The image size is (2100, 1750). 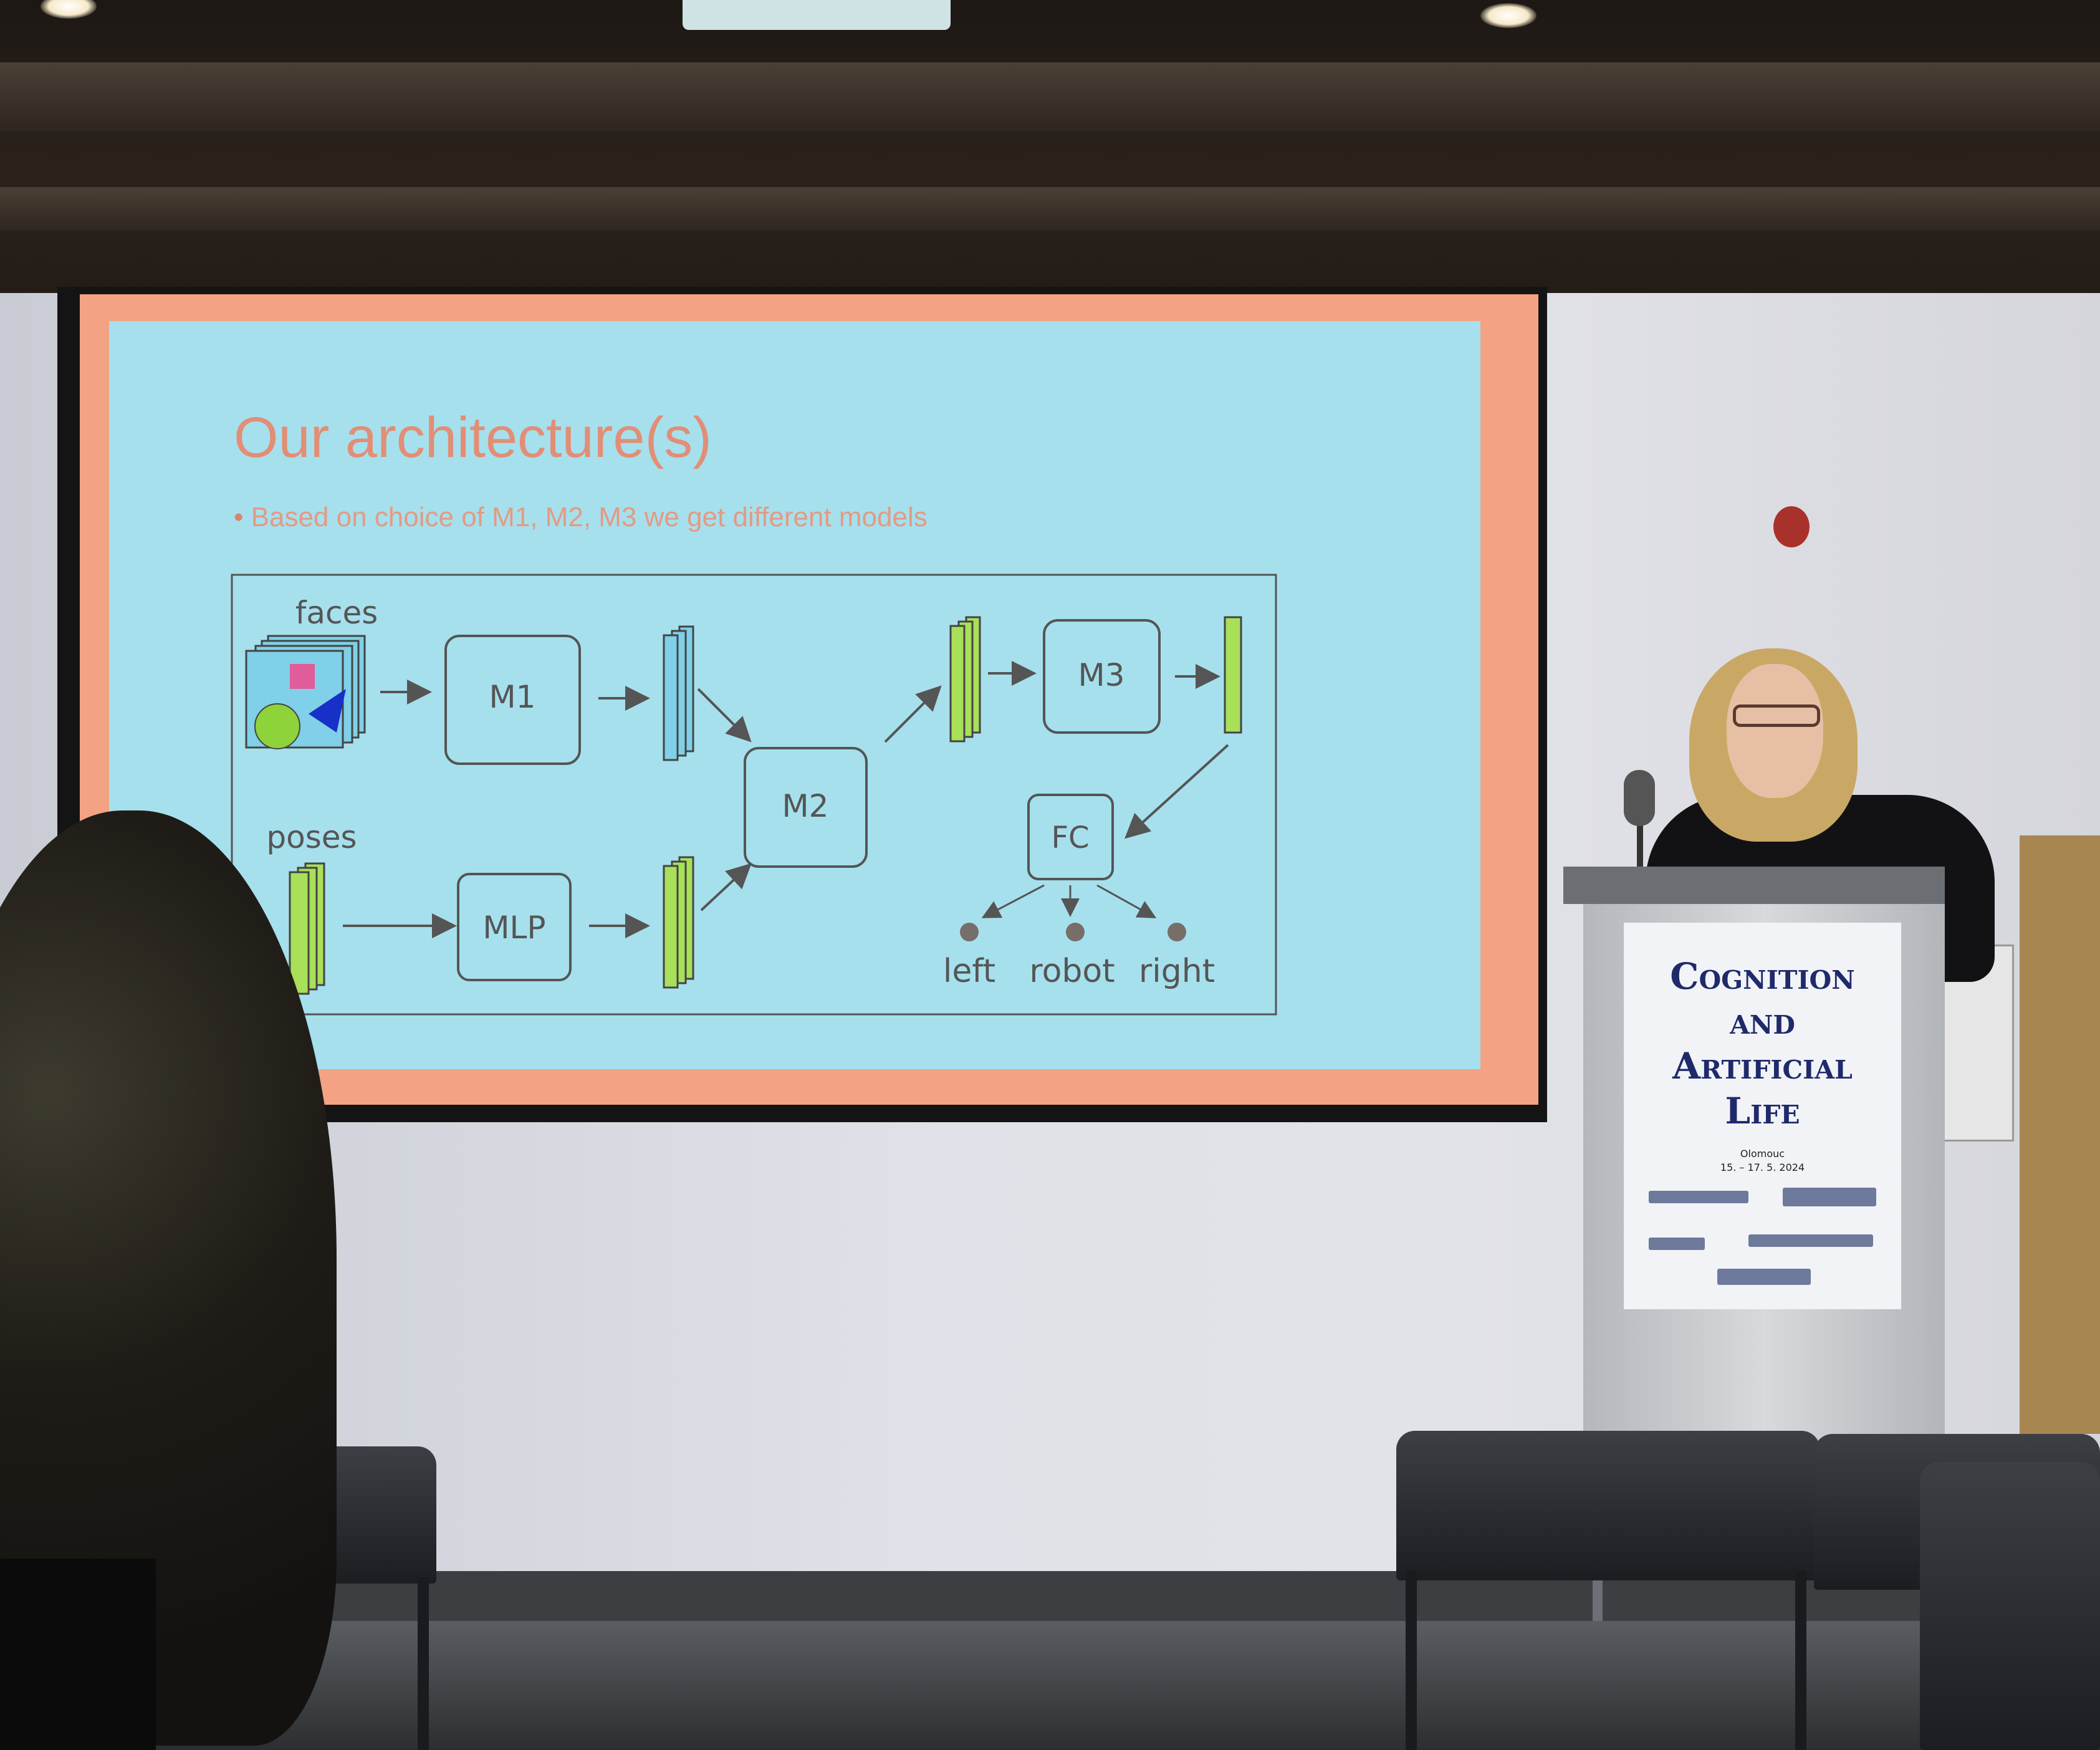 I want to click on audience-member-shoulder, so click(x=78, y=1655).